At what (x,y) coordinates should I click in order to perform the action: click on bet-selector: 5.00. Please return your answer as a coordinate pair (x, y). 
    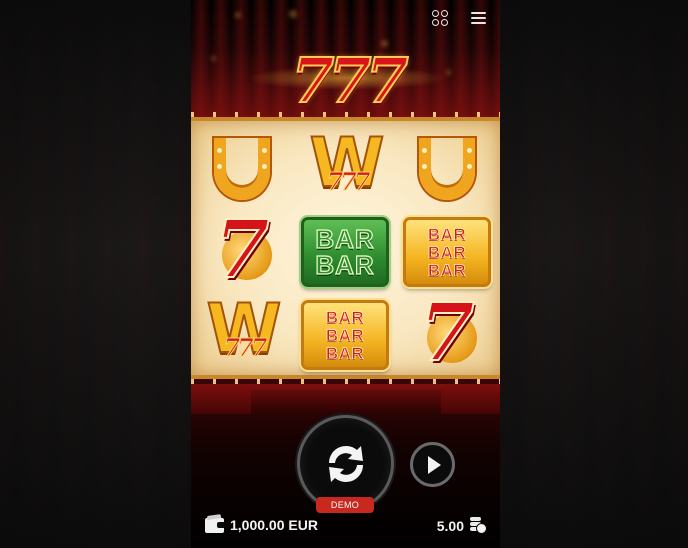
    Looking at the image, I should click on (462, 525).